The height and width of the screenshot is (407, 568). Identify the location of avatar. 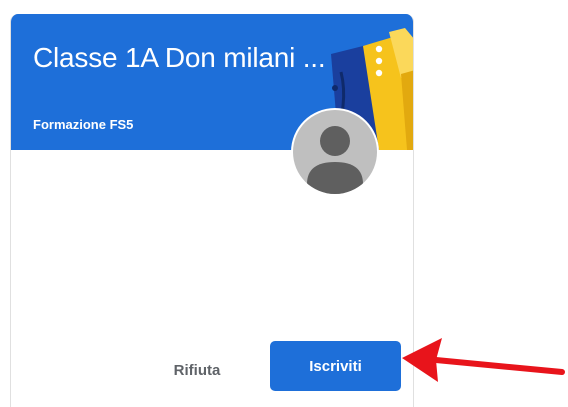
(335, 152).